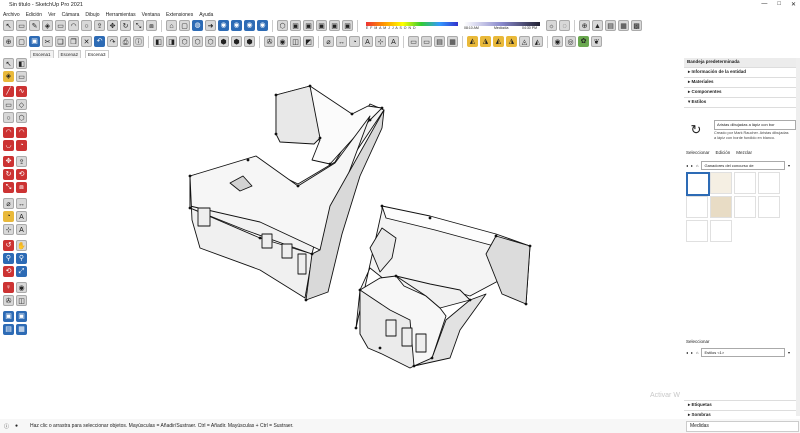 The height and width of the screenshot is (433, 800). I want to click on paint-tool-icon: ◈, so click(8, 76).